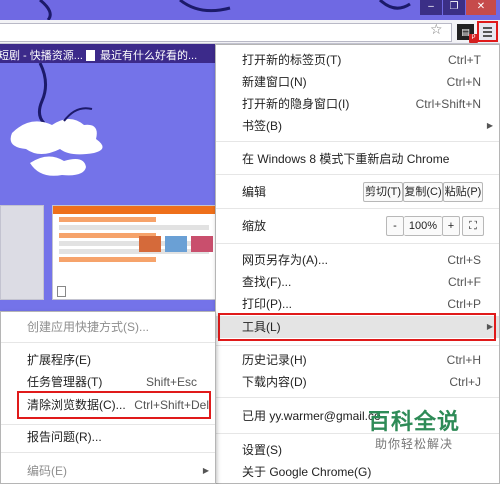 The width and height of the screenshot is (500, 484). I want to click on menu-item-label: 新建窗口(N), so click(274, 82).